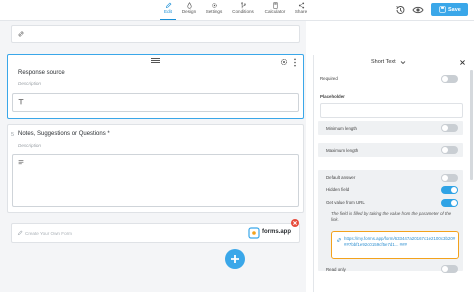  I want to click on link-icon, so click(21, 34).